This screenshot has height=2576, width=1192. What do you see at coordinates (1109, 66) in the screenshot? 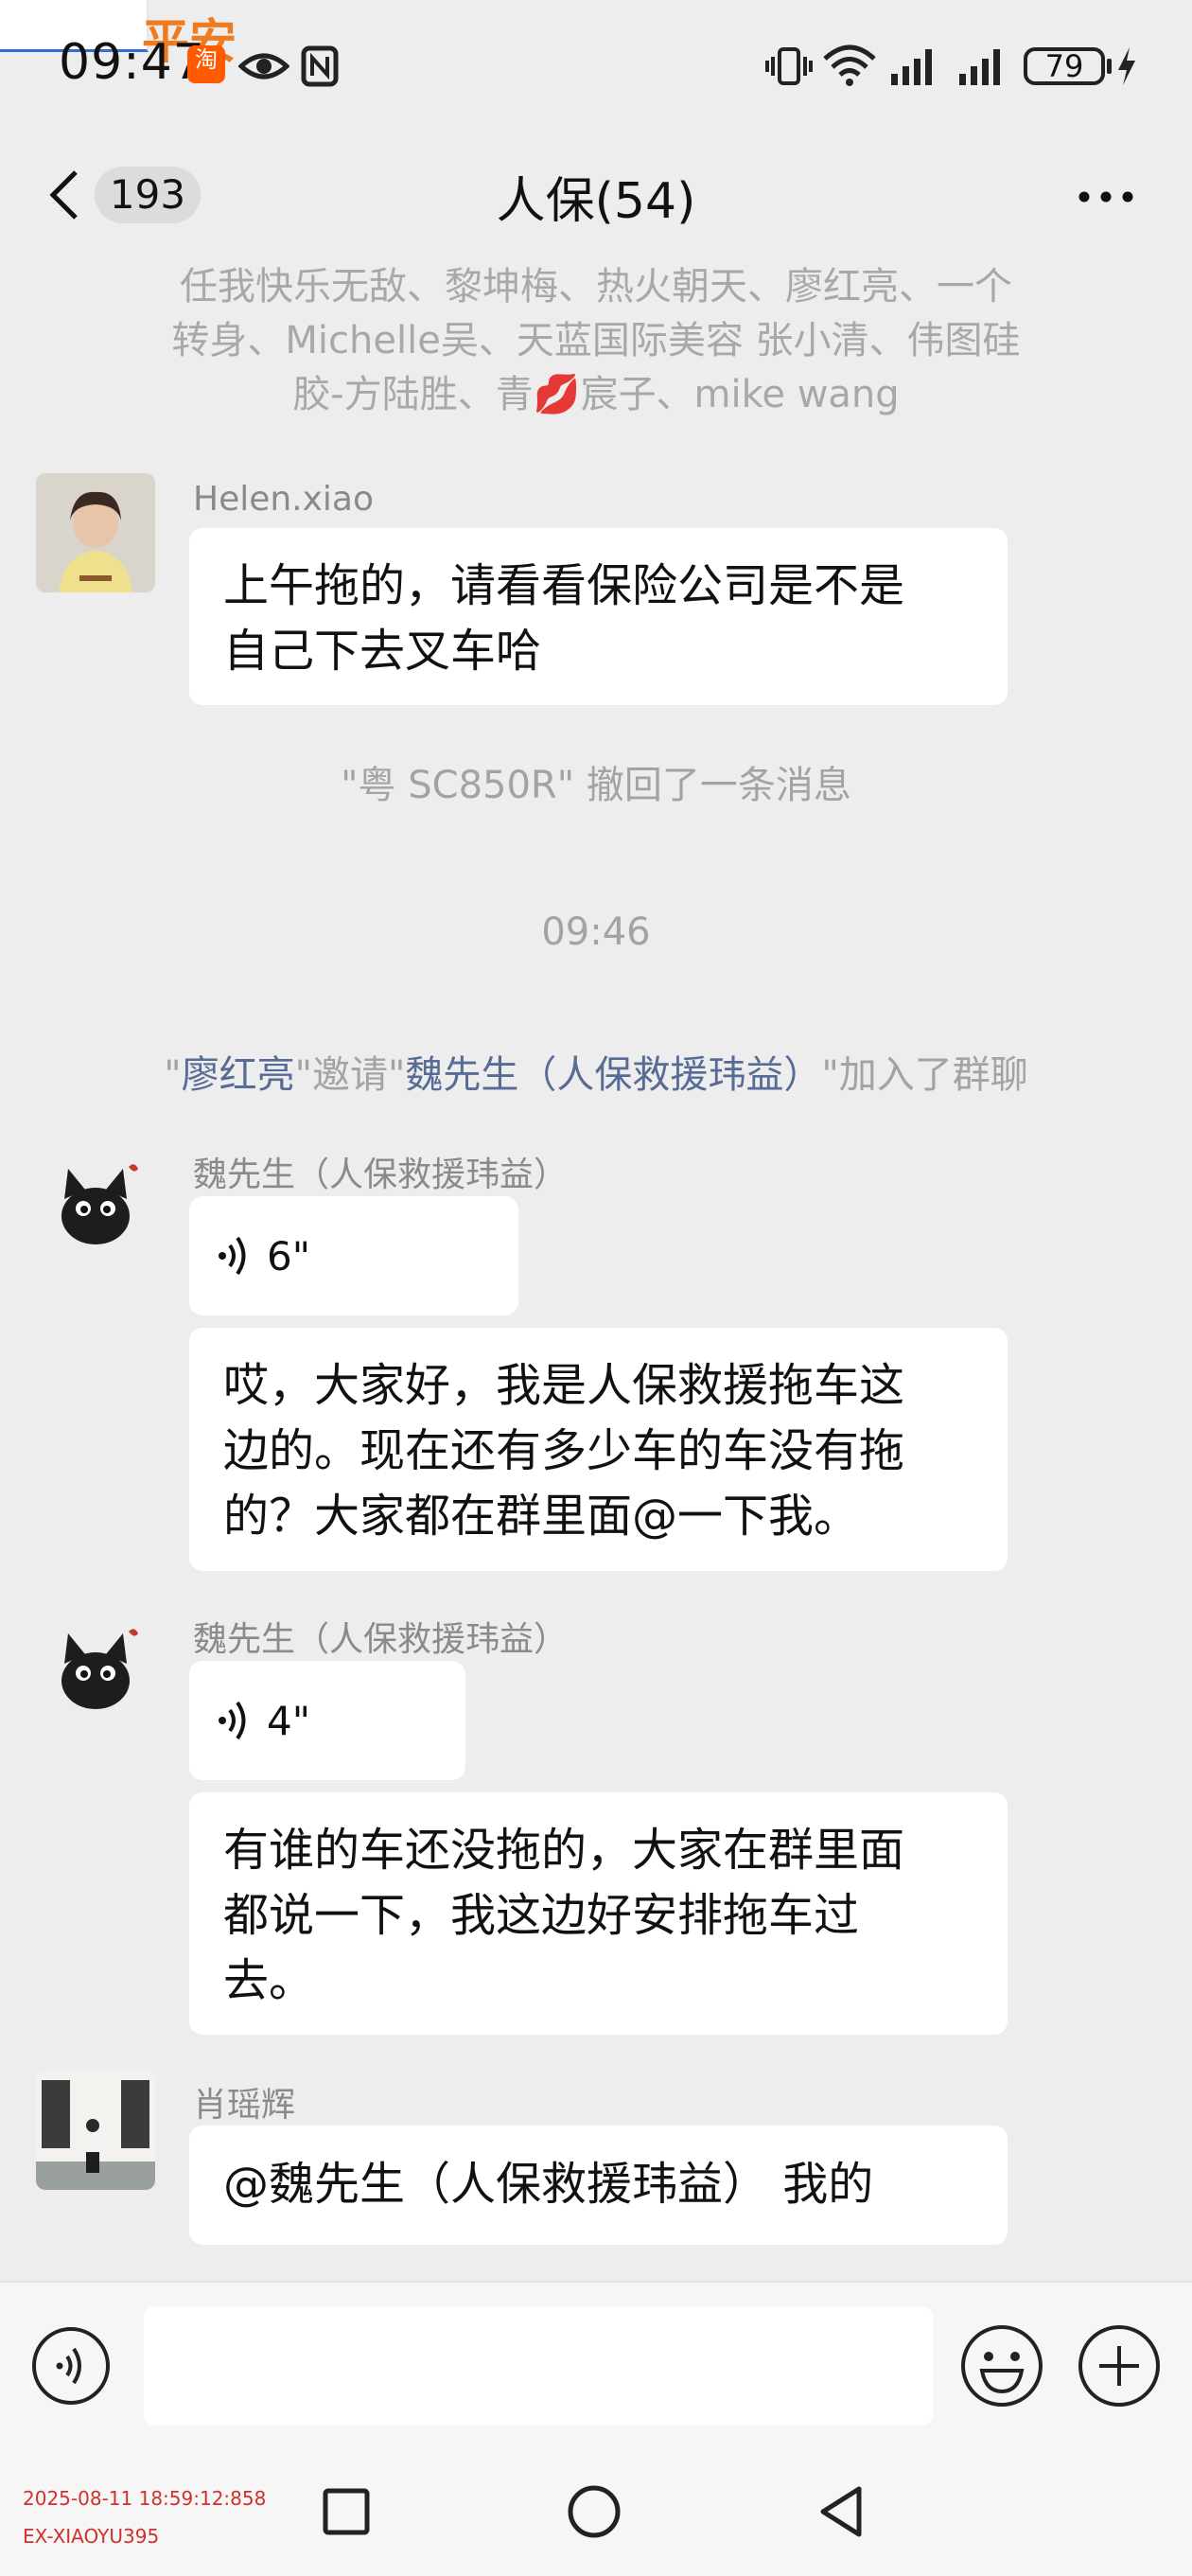
I see `battery-tip` at bounding box center [1109, 66].